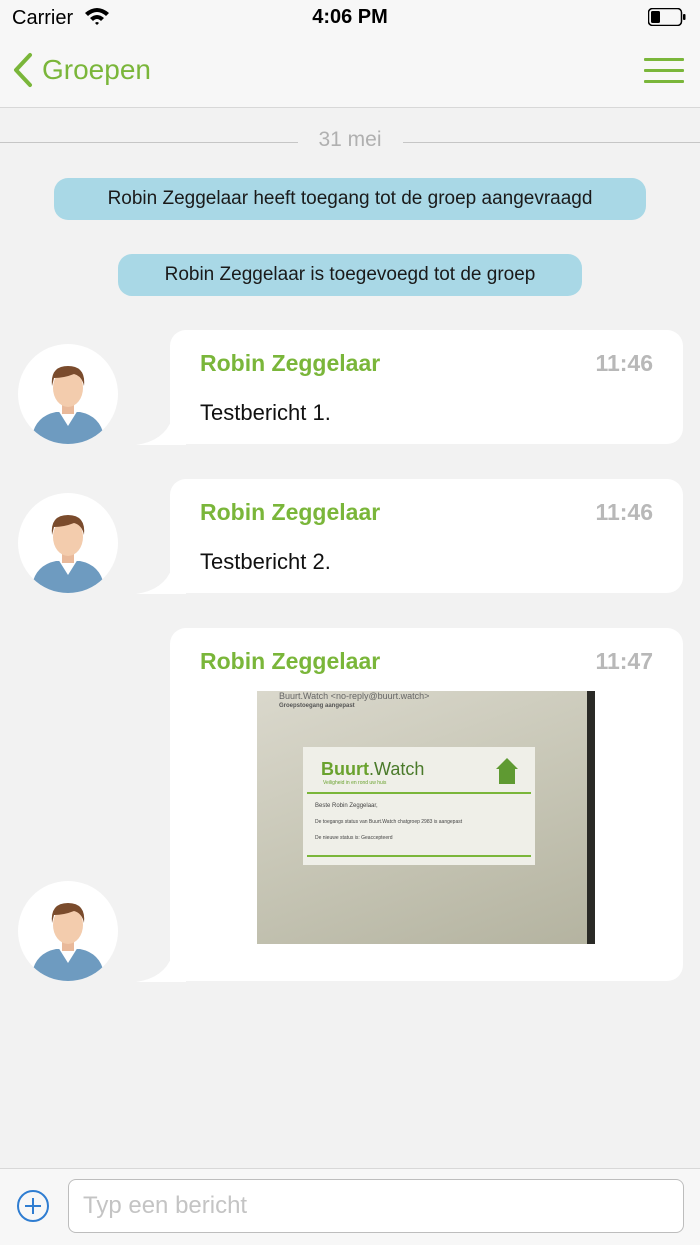 This screenshot has height=1245, width=700. Describe the element at coordinates (354, 838) in the screenshot. I see `photo-line-2: De nieuwe status is: Geaccepteerd` at that location.